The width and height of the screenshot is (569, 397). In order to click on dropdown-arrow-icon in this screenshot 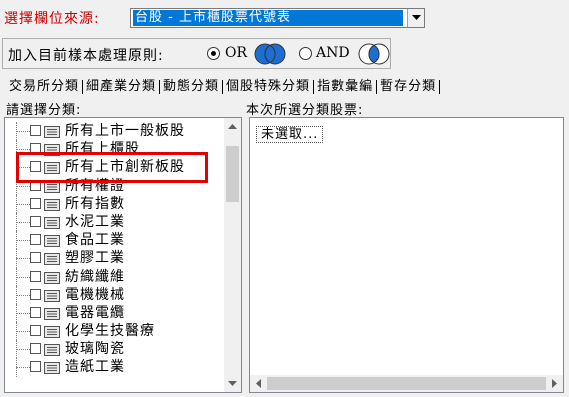, I will do `click(415, 18)`.